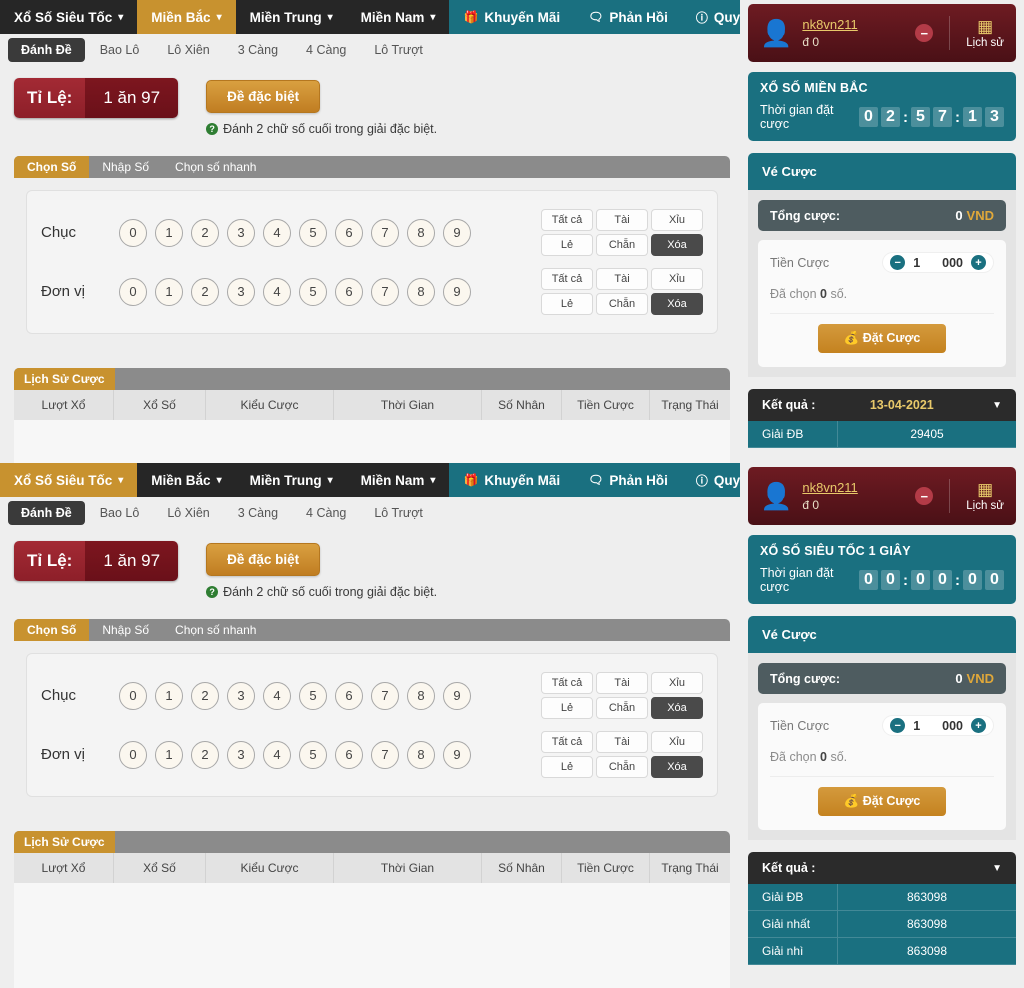  Describe the element at coordinates (263, 559) in the screenshot. I see `special-bet-button: Đề đặc biệt` at that location.